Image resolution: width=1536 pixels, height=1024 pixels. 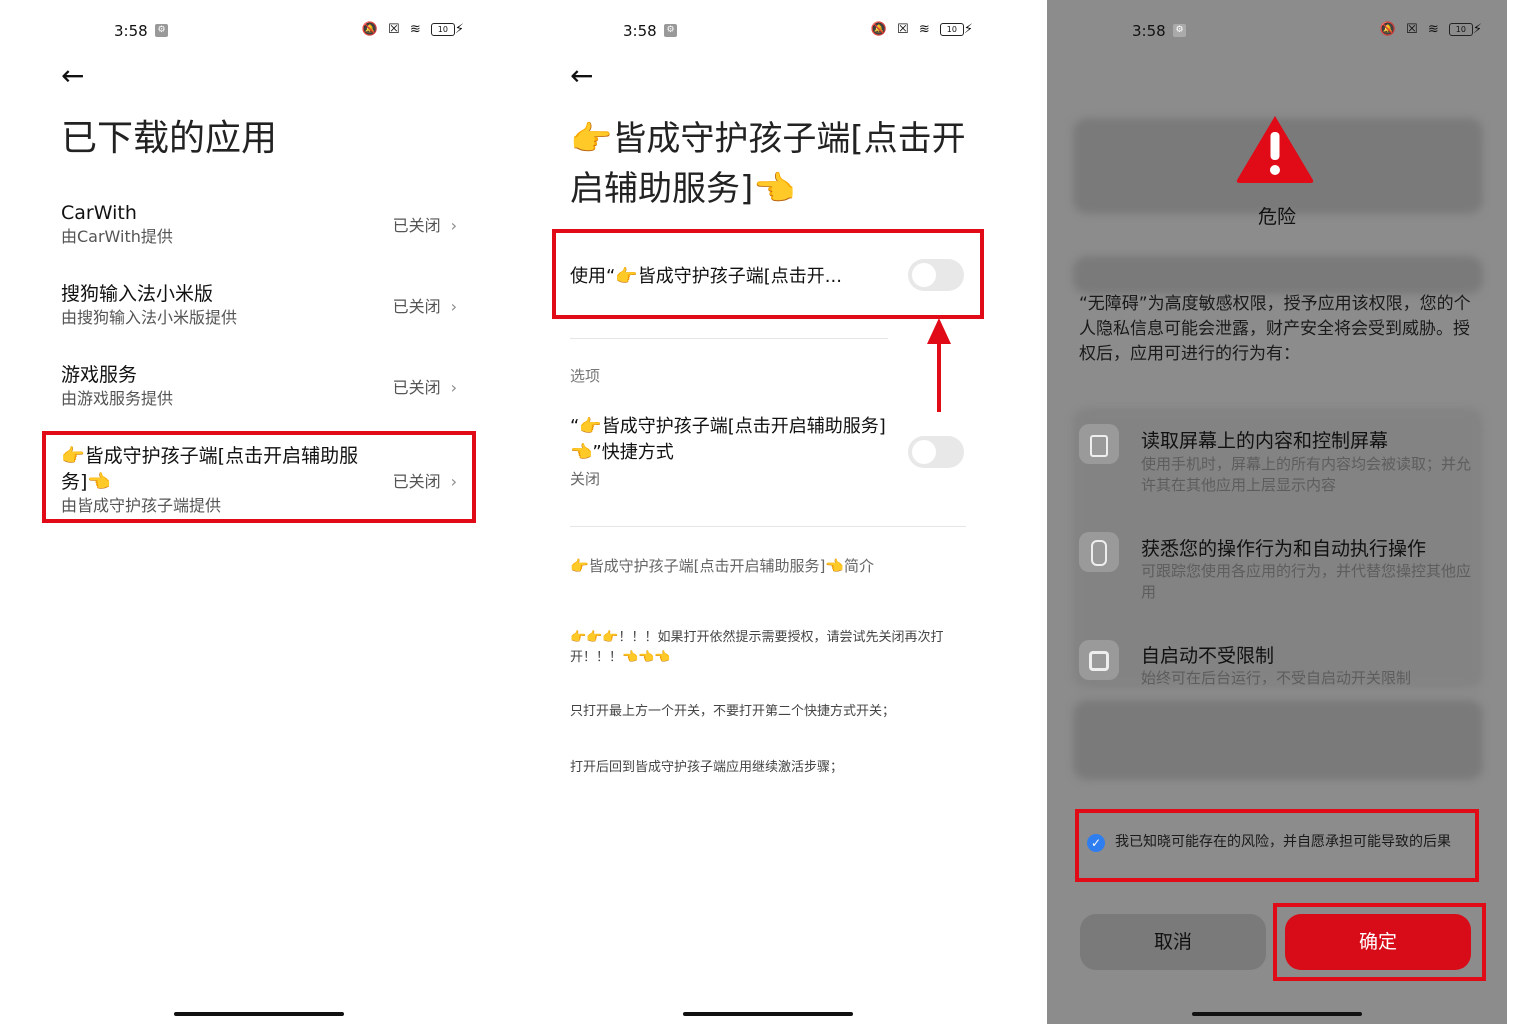 What do you see at coordinates (259, 386) in the screenshot?
I see `app-row-game-service: 游戏服务 由游戏服务提供 已关闭 ›` at bounding box center [259, 386].